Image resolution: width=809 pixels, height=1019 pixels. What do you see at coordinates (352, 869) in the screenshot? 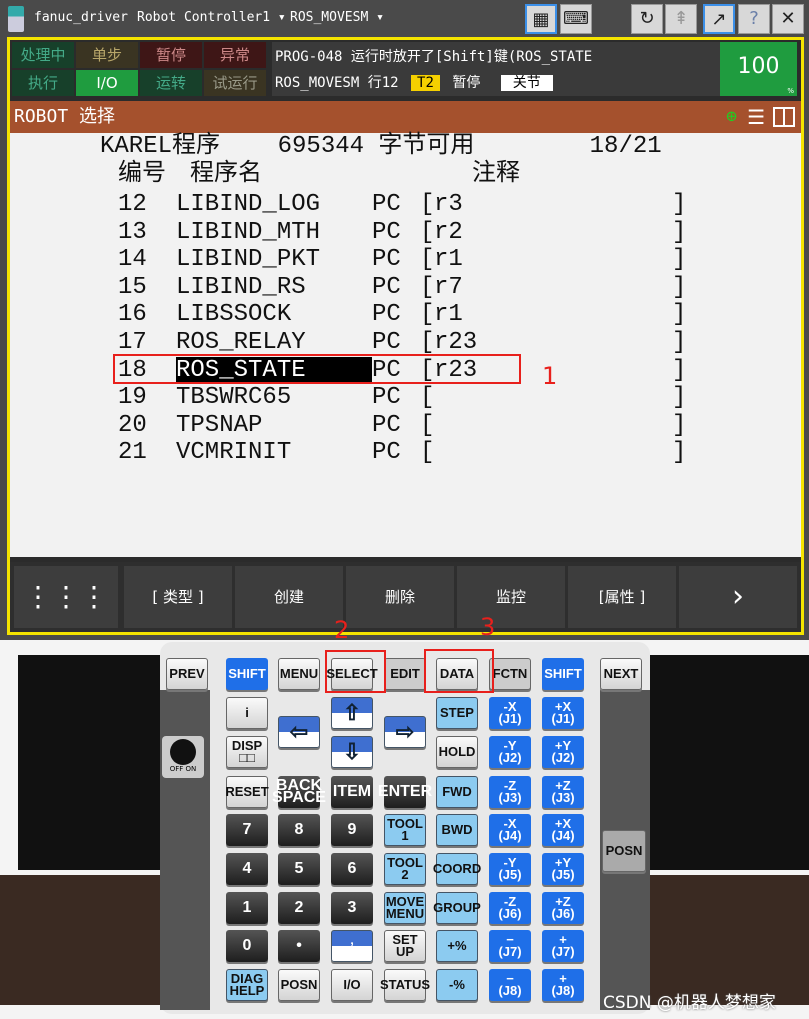
I see `key-6: 6` at bounding box center [352, 869].